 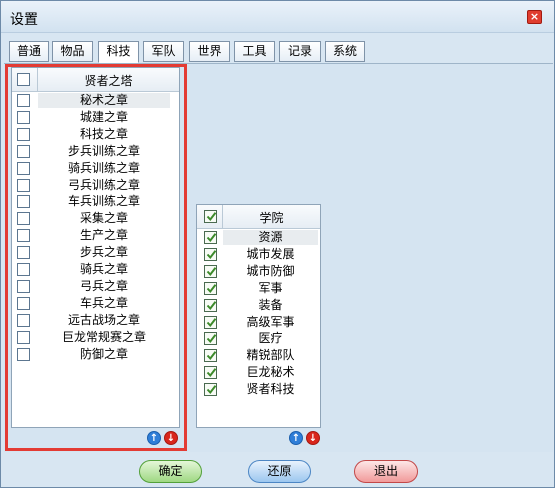 What do you see at coordinates (95, 100) in the screenshot?
I see `list-item: 秘术之章` at bounding box center [95, 100].